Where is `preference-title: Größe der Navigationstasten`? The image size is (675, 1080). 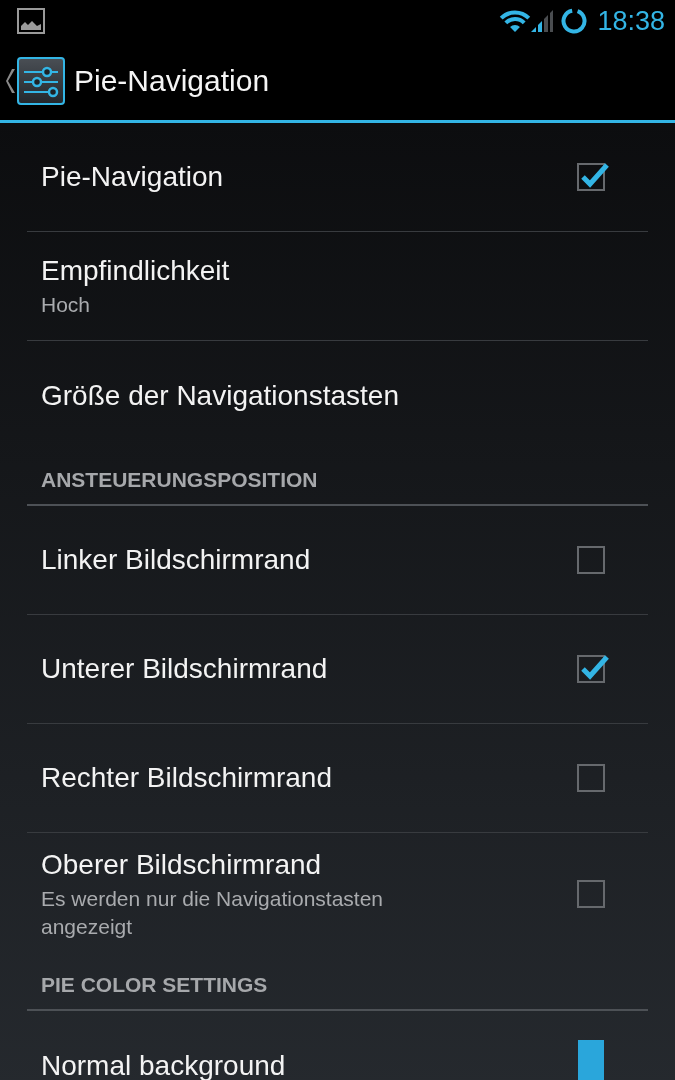
preference-title: Größe der Navigationstasten is located at coordinates (326, 395).